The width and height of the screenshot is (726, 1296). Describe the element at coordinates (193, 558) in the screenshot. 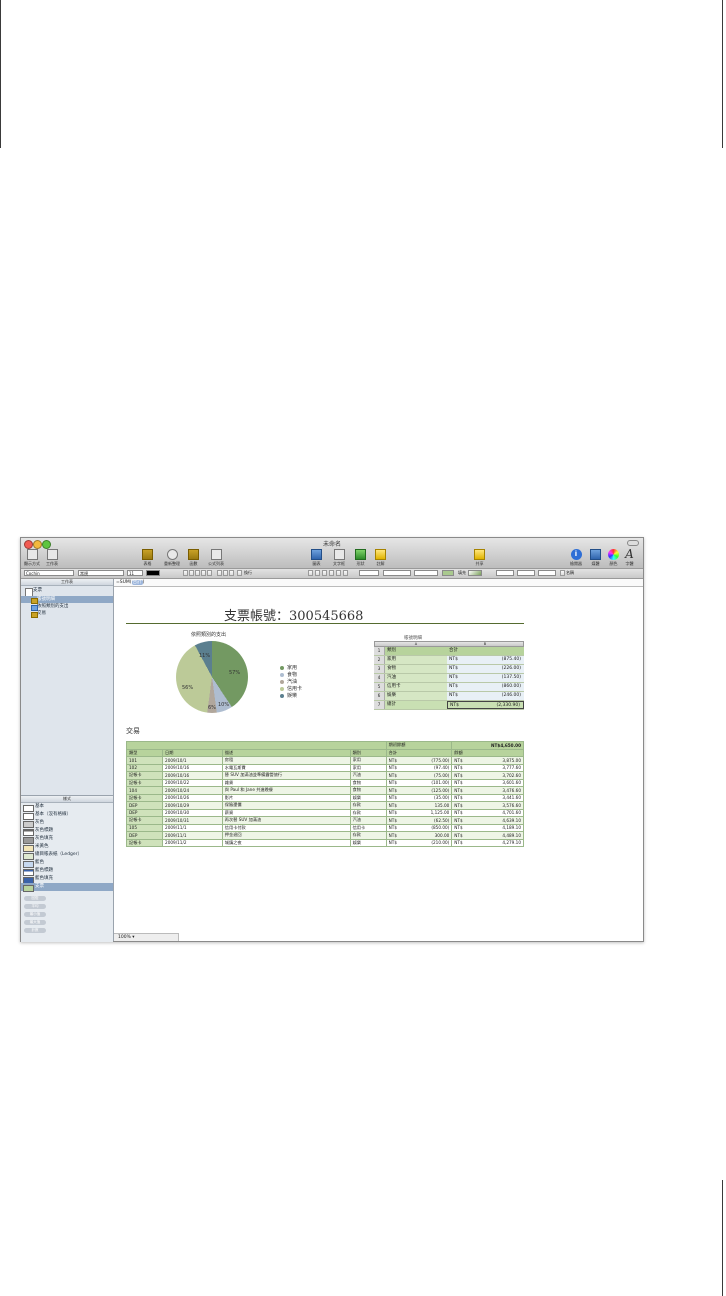

I see `toolbar-function-button: 函數` at that location.